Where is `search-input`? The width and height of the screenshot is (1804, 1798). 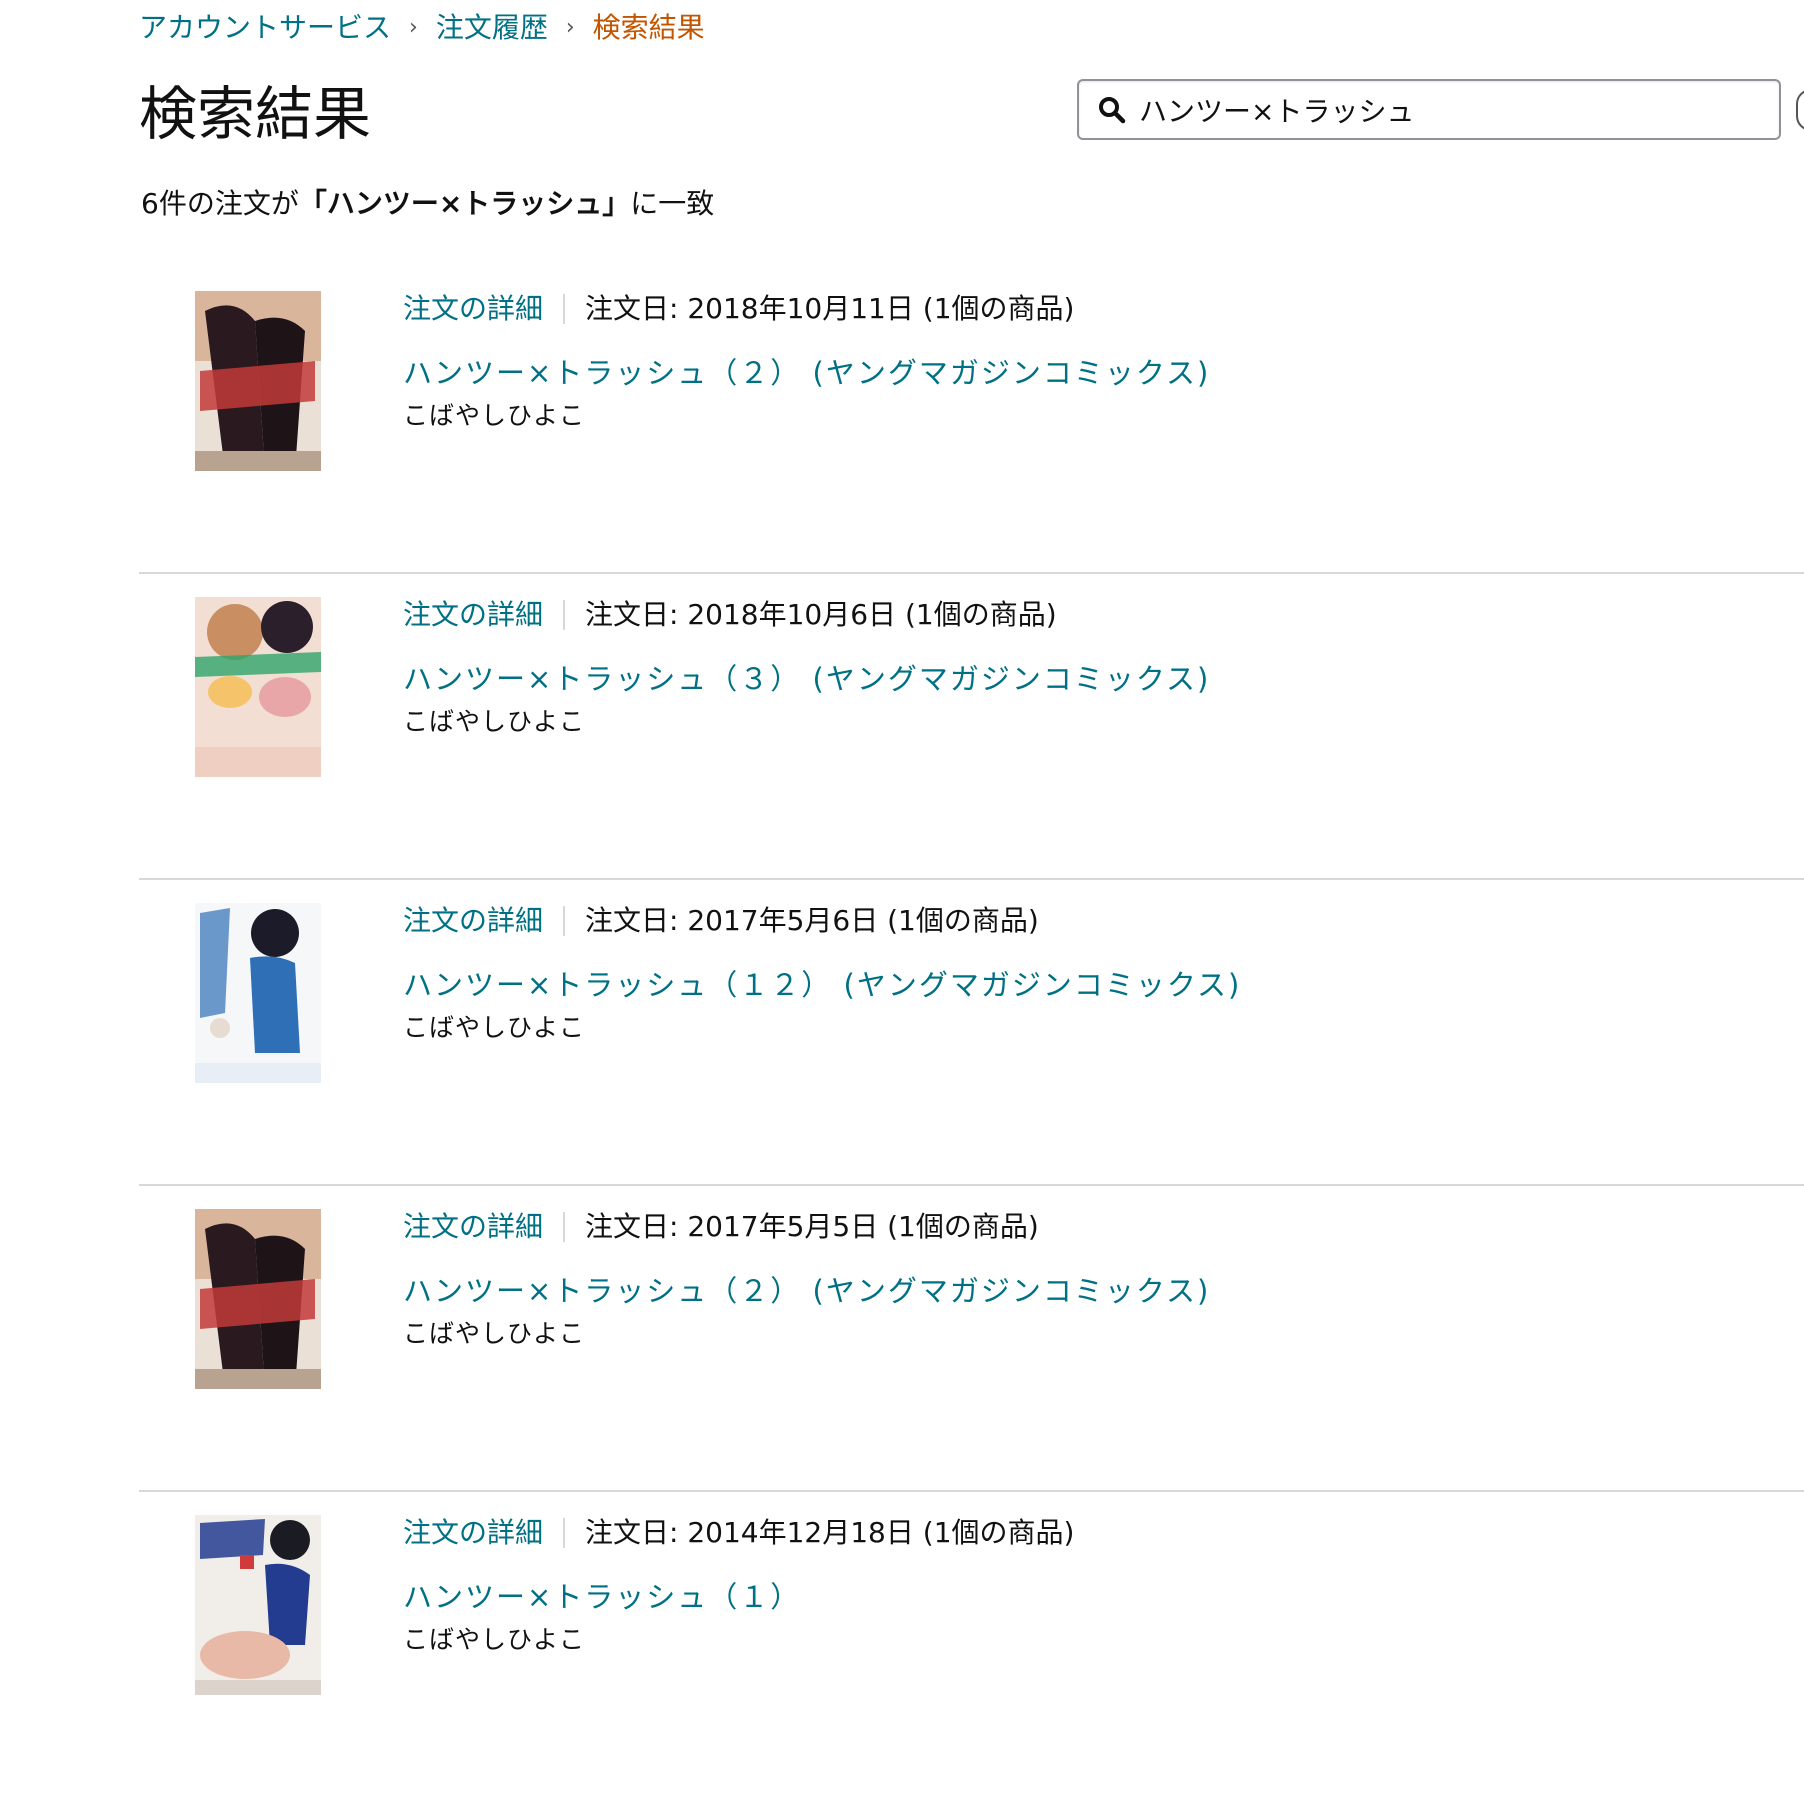 search-input is located at coordinates (1459, 109).